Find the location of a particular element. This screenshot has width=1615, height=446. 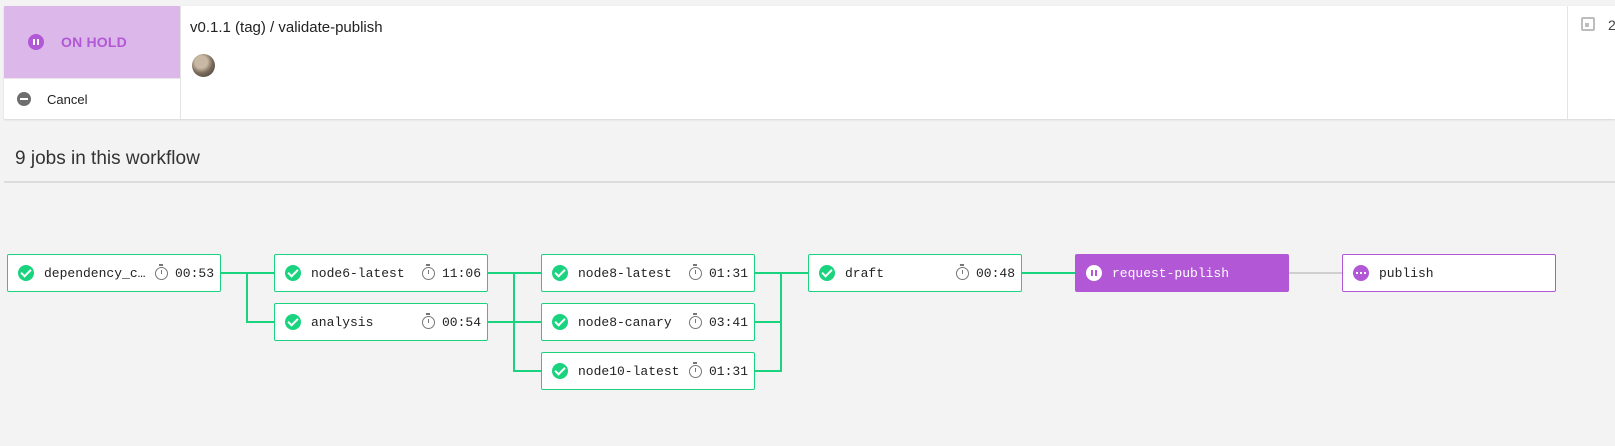

jobs-heading: 9 jobs in this workflow is located at coordinates (107, 158).